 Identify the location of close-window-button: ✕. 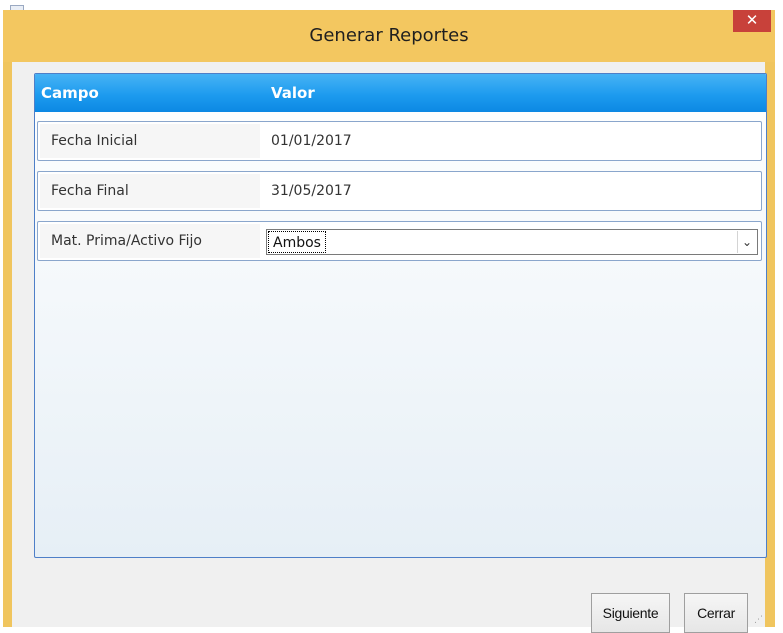
(752, 21).